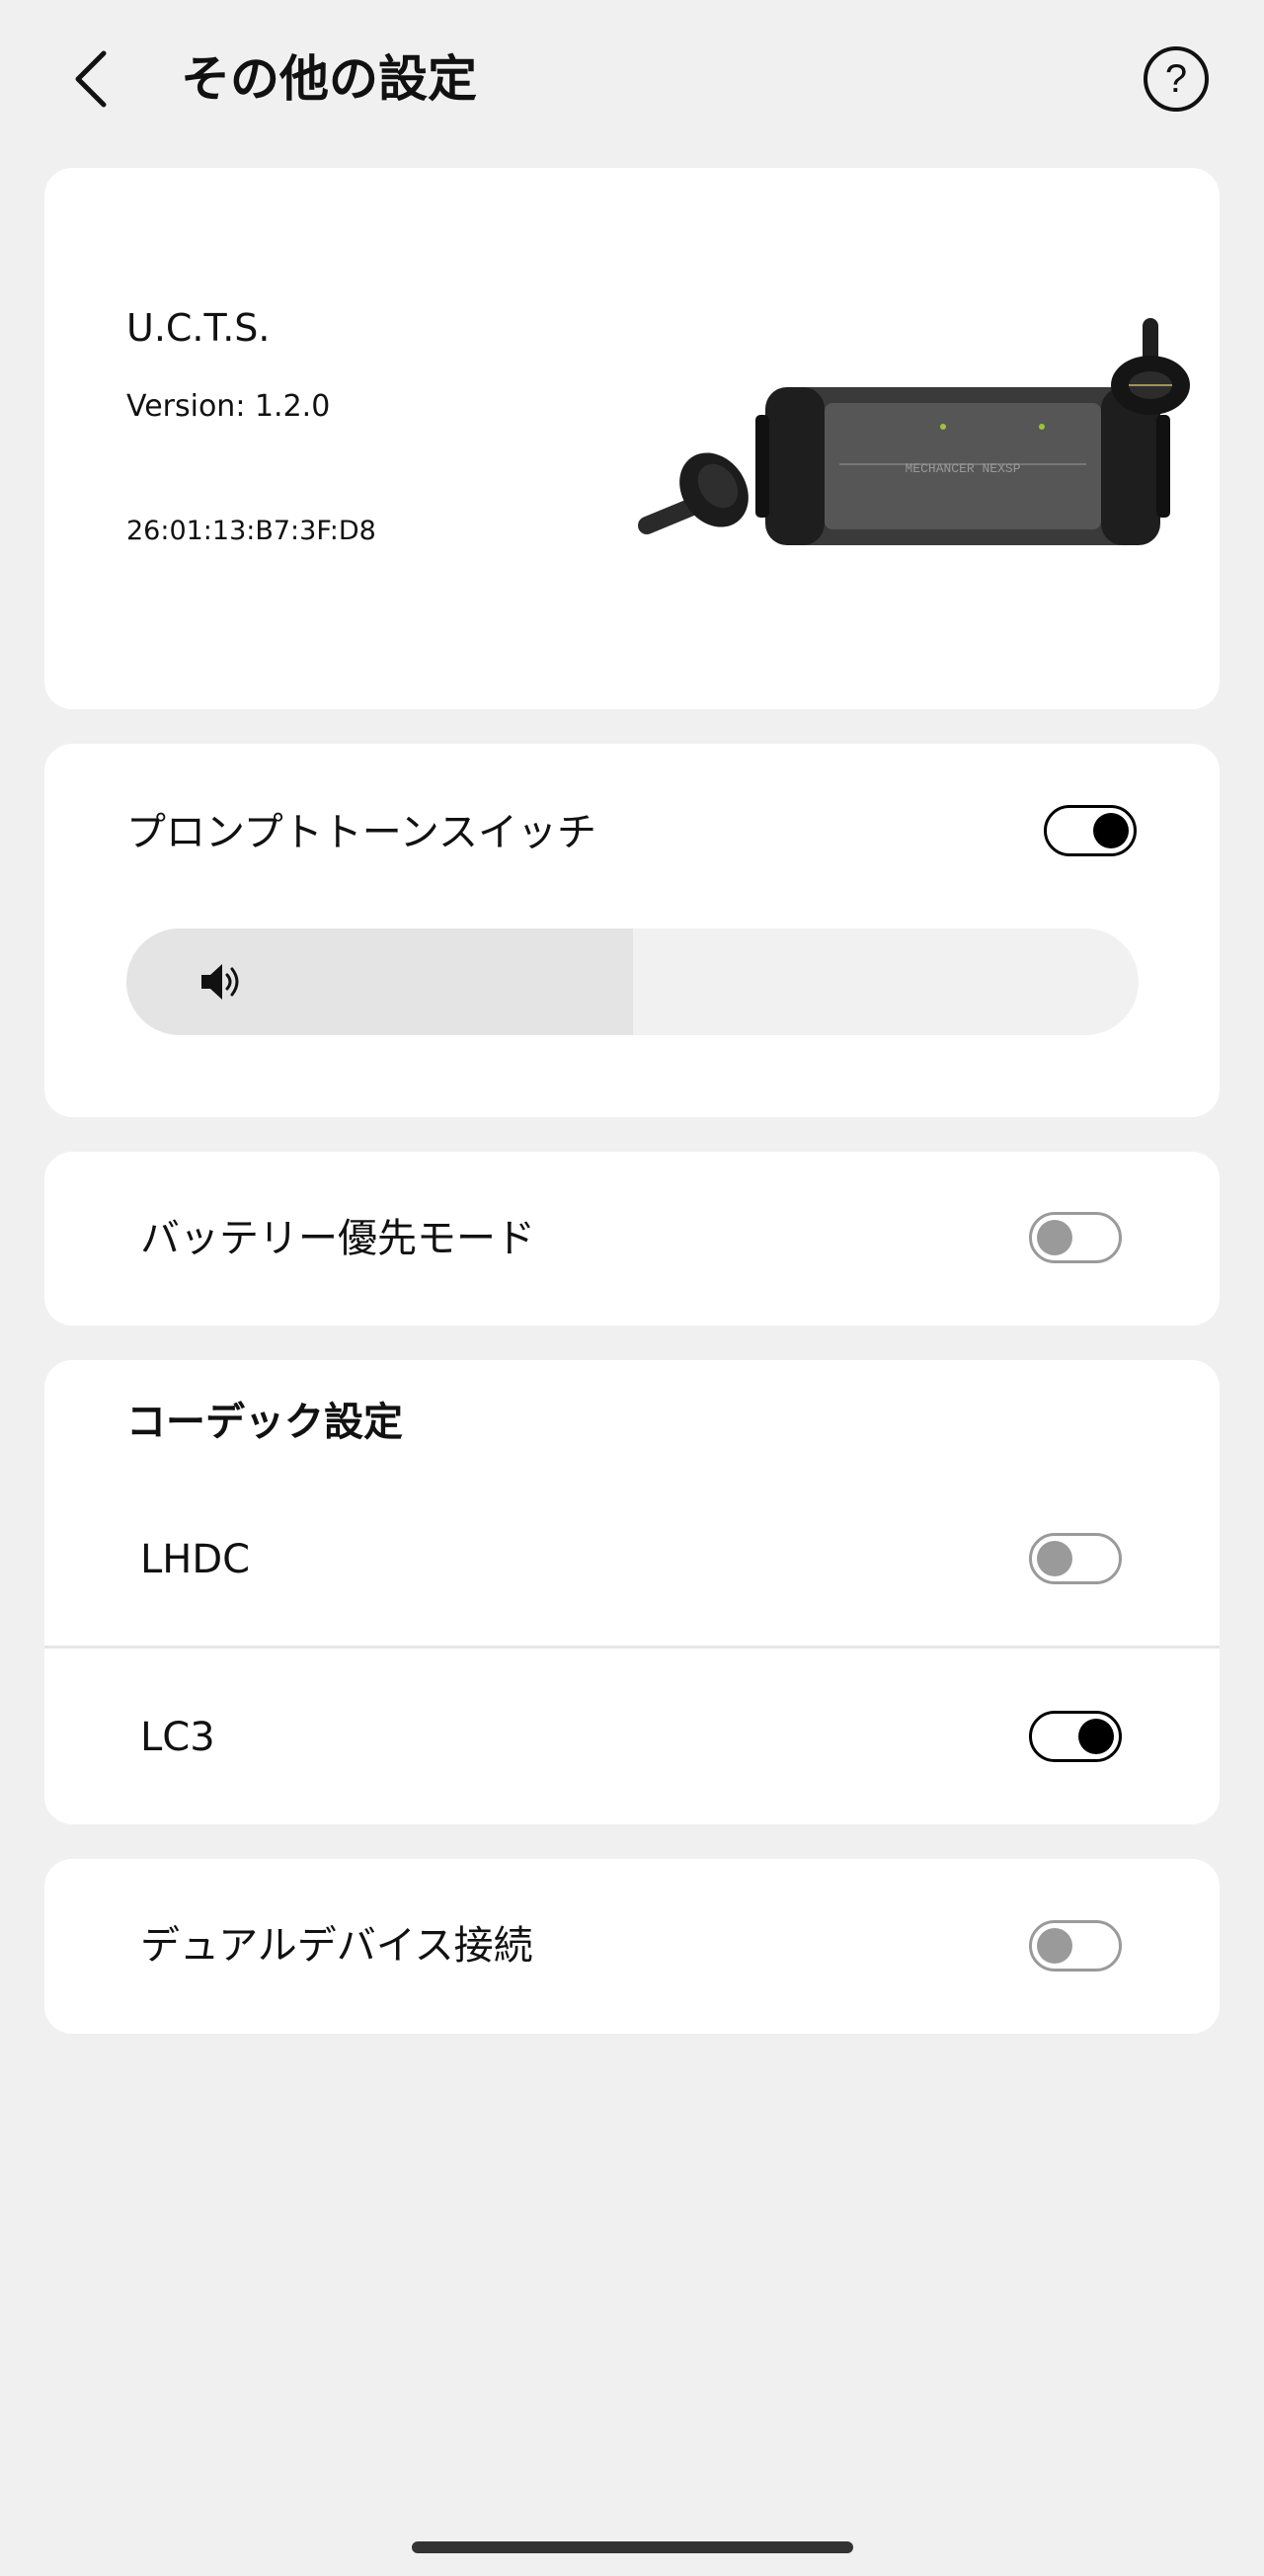 This screenshot has width=1264, height=2576. Describe the element at coordinates (632, 981) in the screenshot. I see `prompt-volume-slider` at that location.